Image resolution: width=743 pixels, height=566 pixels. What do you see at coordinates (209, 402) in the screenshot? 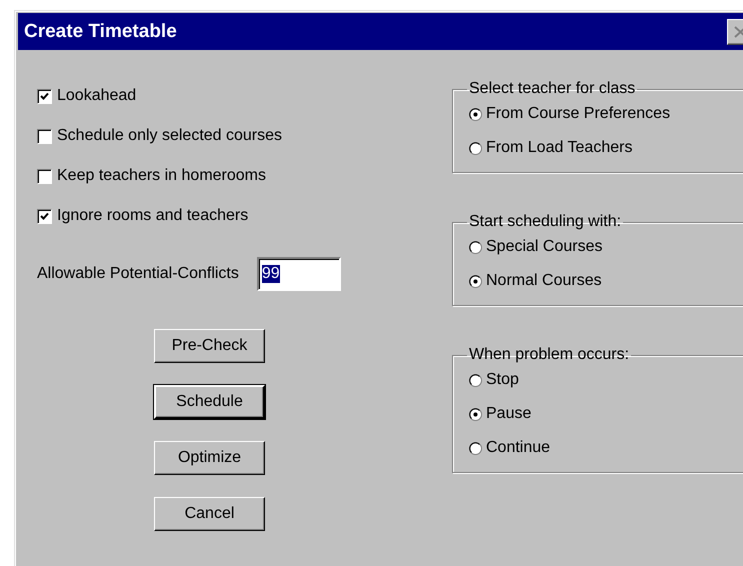
I see `action-button: Schedule` at bounding box center [209, 402].